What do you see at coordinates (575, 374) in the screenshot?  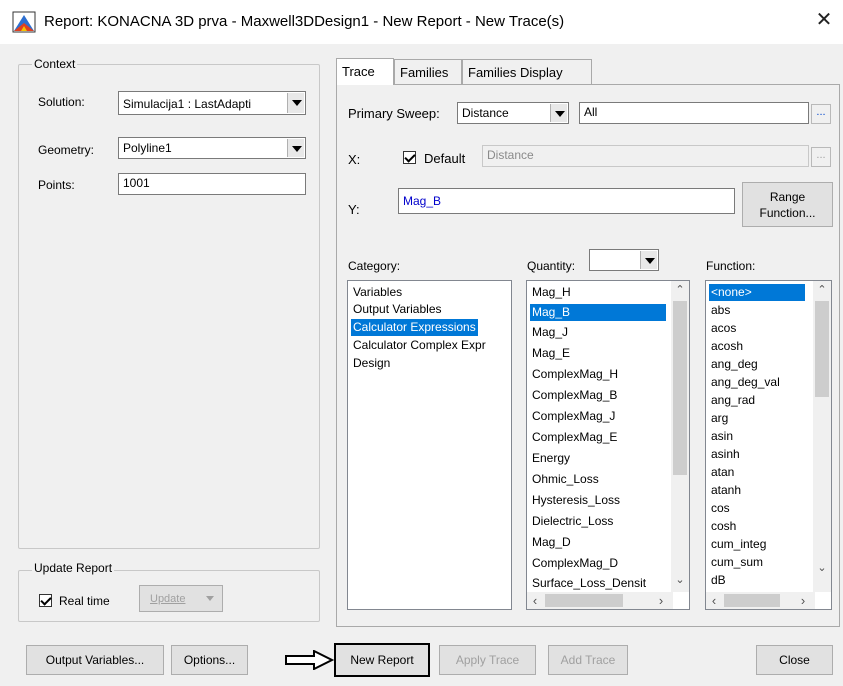 I see `list-item: ComplexMag_H` at bounding box center [575, 374].